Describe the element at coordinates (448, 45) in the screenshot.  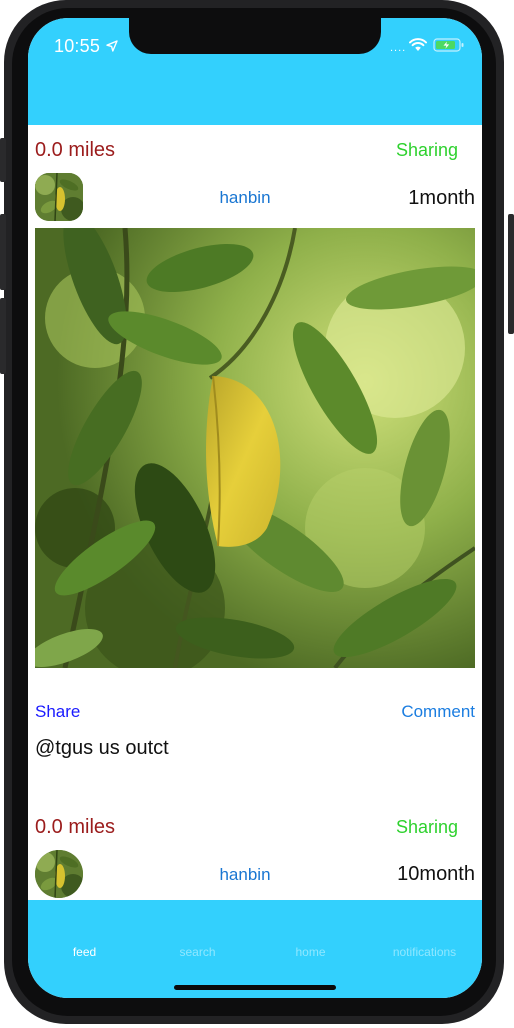
I see `battery-charging-icon` at that location.